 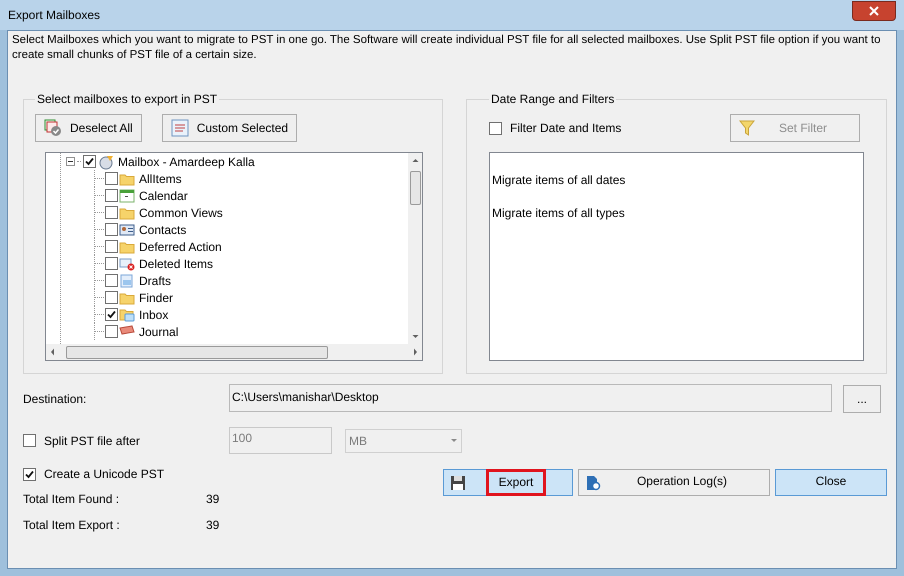 What do you see at coordinates (55, 399) in the screenshot?
I see `destination-label: Destination:` at bounding box center [55, 399].